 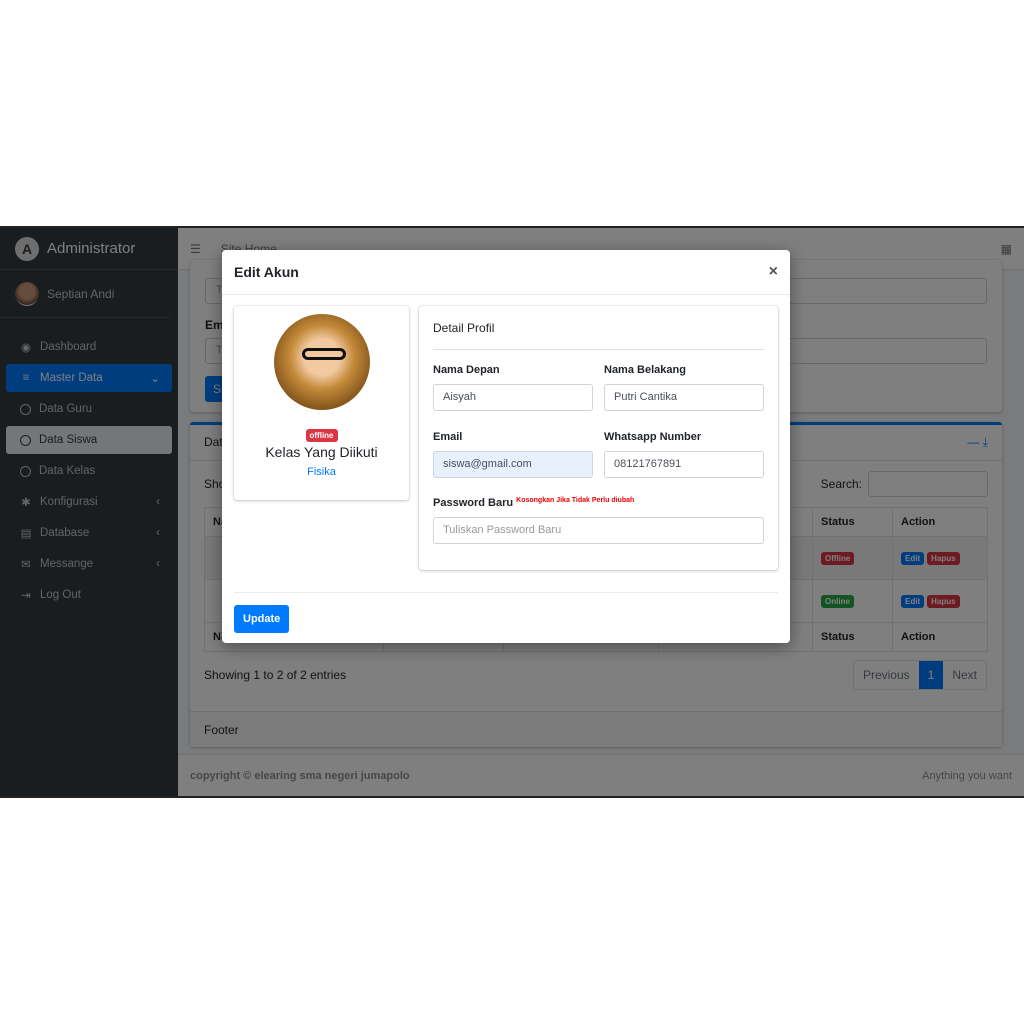 I want to click on divider, so click(x=506, y=592).